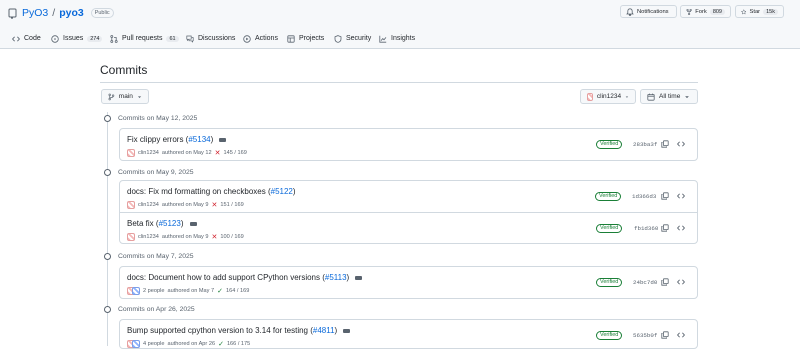 The image size is (800, 349). I want to click on tab-security: Security, so click(352, 38).